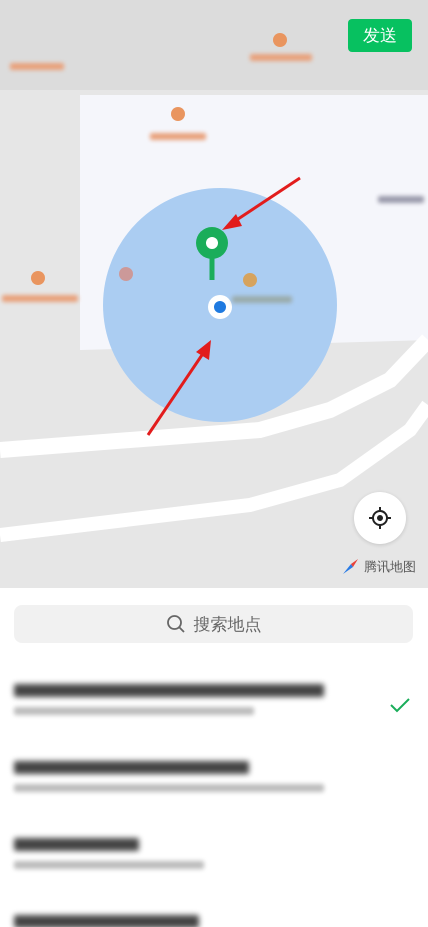 The width and height of the screenshot is (428, 927). I want to click on current-location-dot, so click(220, 307).